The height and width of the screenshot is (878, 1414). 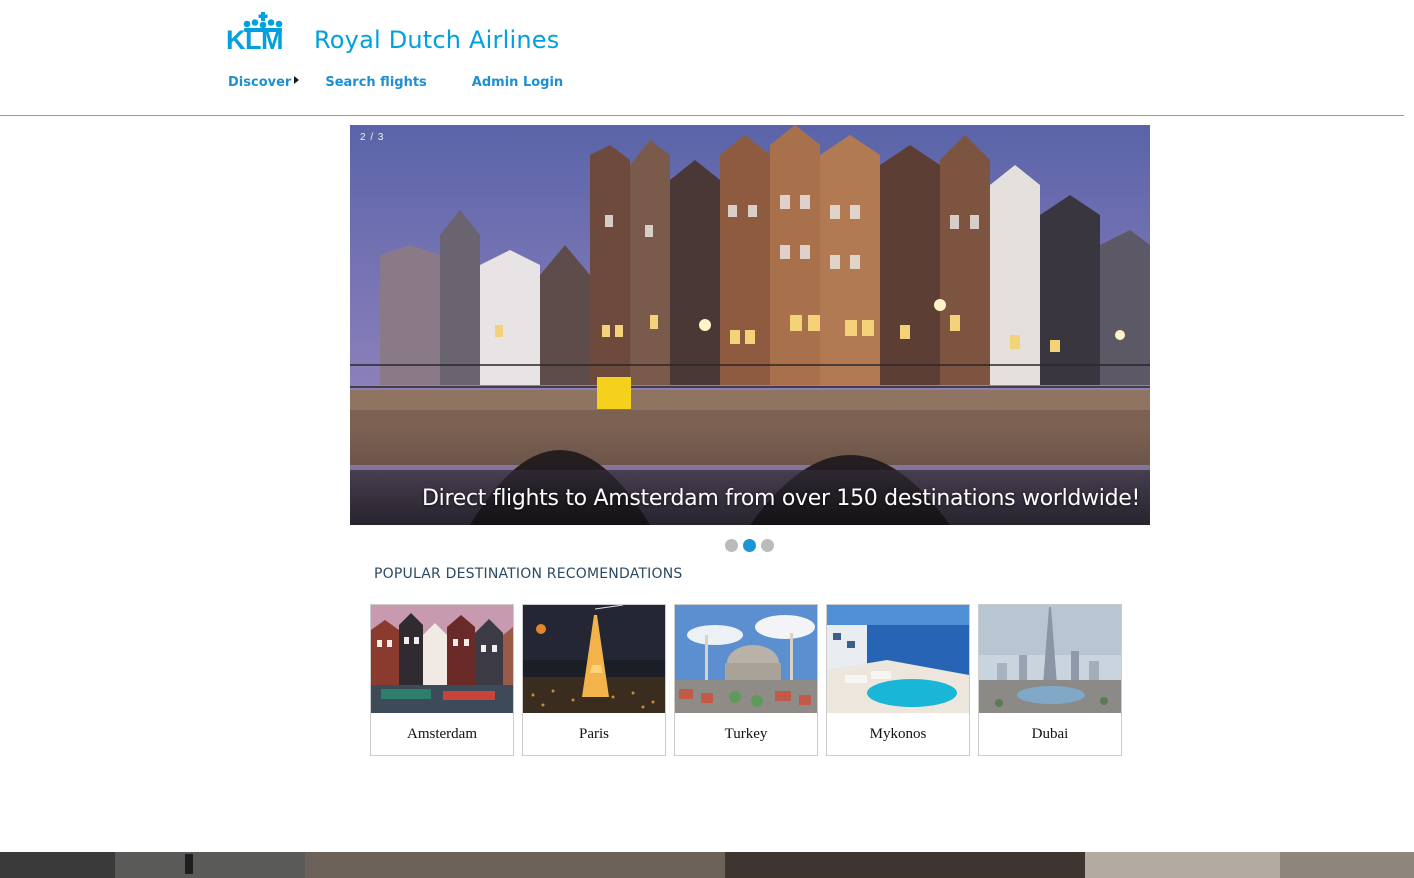 I want to click on destination-label: Paris, so click(x=594, y=734).